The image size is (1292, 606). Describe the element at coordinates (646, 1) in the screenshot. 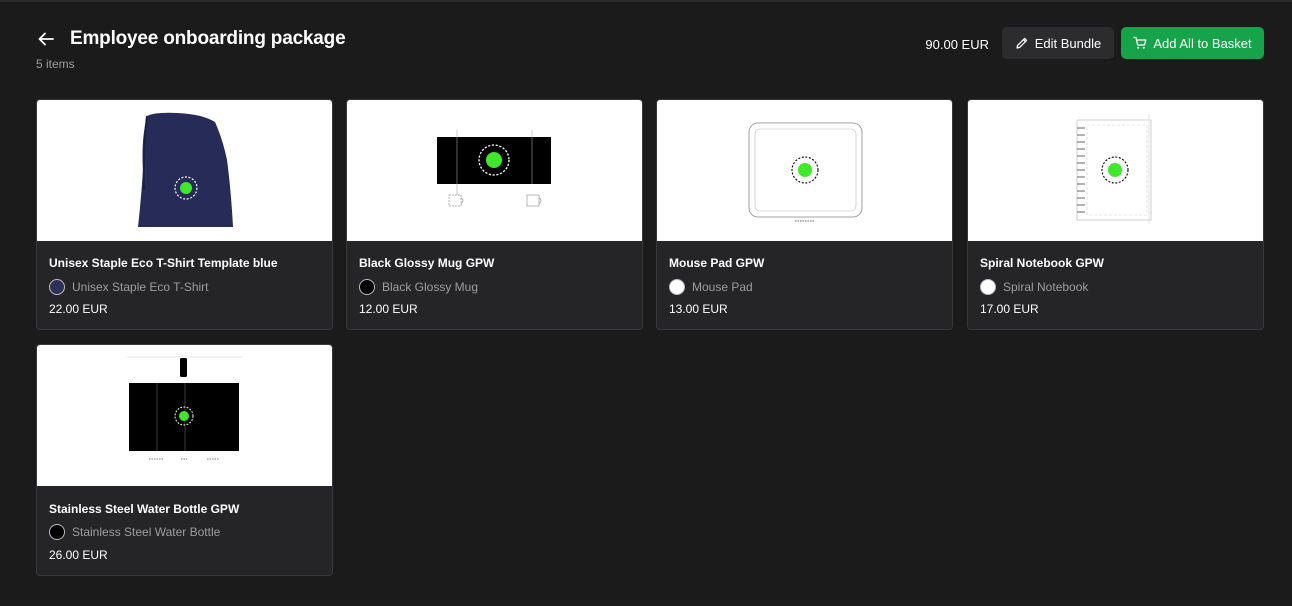

I see `top-border` at that location.